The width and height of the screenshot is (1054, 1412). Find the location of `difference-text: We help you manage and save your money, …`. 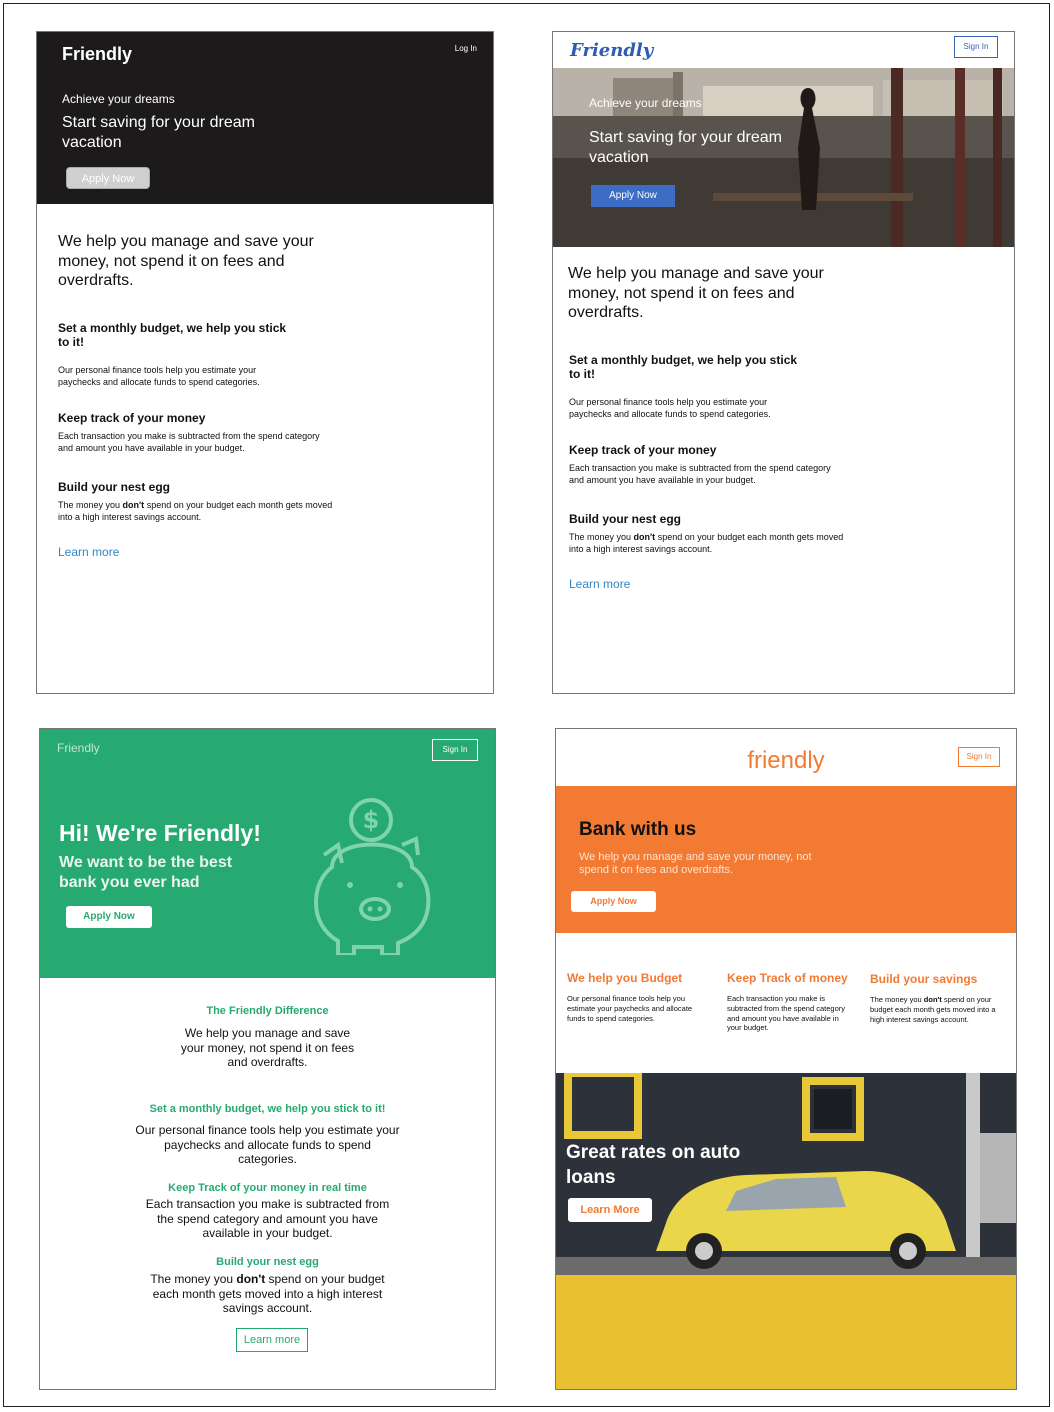

difference-text: We help you manage and save your money, … is located at coordinates (267, 1048).